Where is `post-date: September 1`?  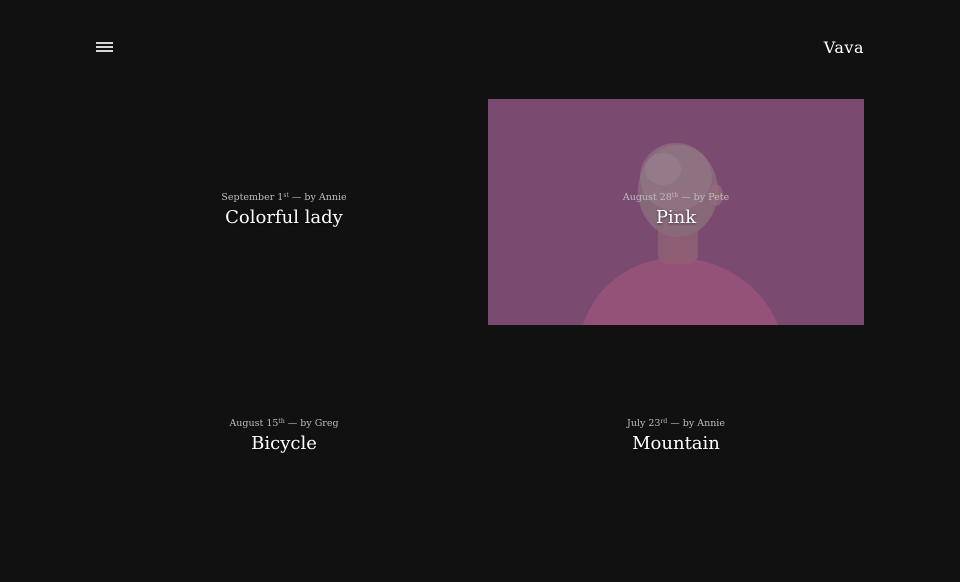 post-date: September 1 is located at coordinates (252, 197).